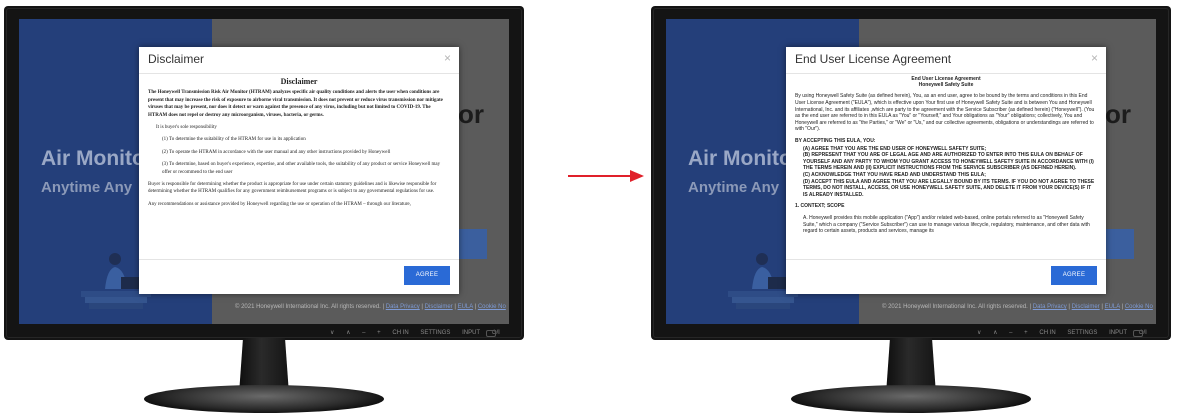  What do you see at coordinates (299, 81) in the screenshot?
I see `disclaimer-heading: Disclaimer` at bounding box center [299, 81].